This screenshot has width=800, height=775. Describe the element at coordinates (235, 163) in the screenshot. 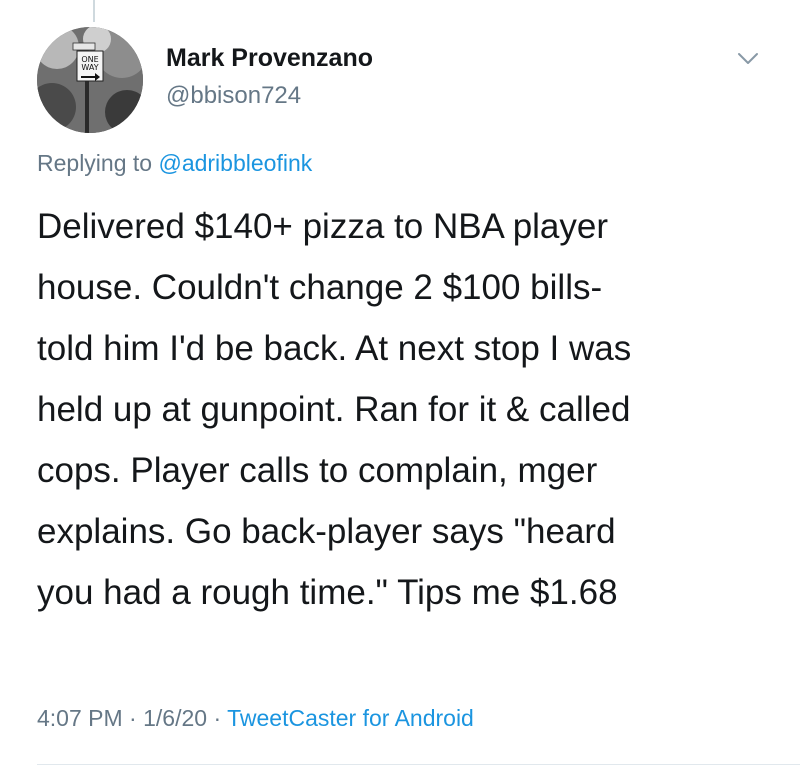

I see `reply-target-link: @adribbleofink` at that location.